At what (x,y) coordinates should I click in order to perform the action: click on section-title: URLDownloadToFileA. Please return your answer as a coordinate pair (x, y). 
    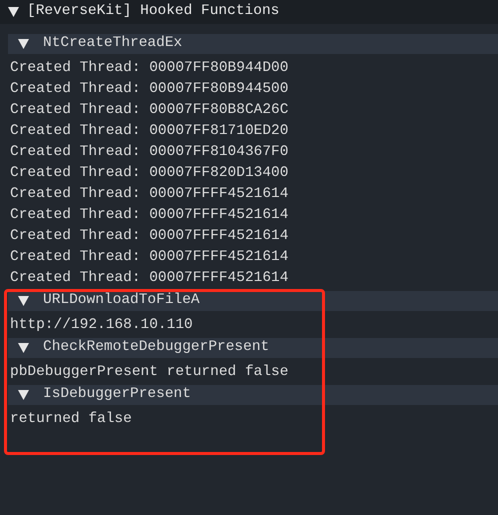
    Looking at the image, I should click on (121, 300).